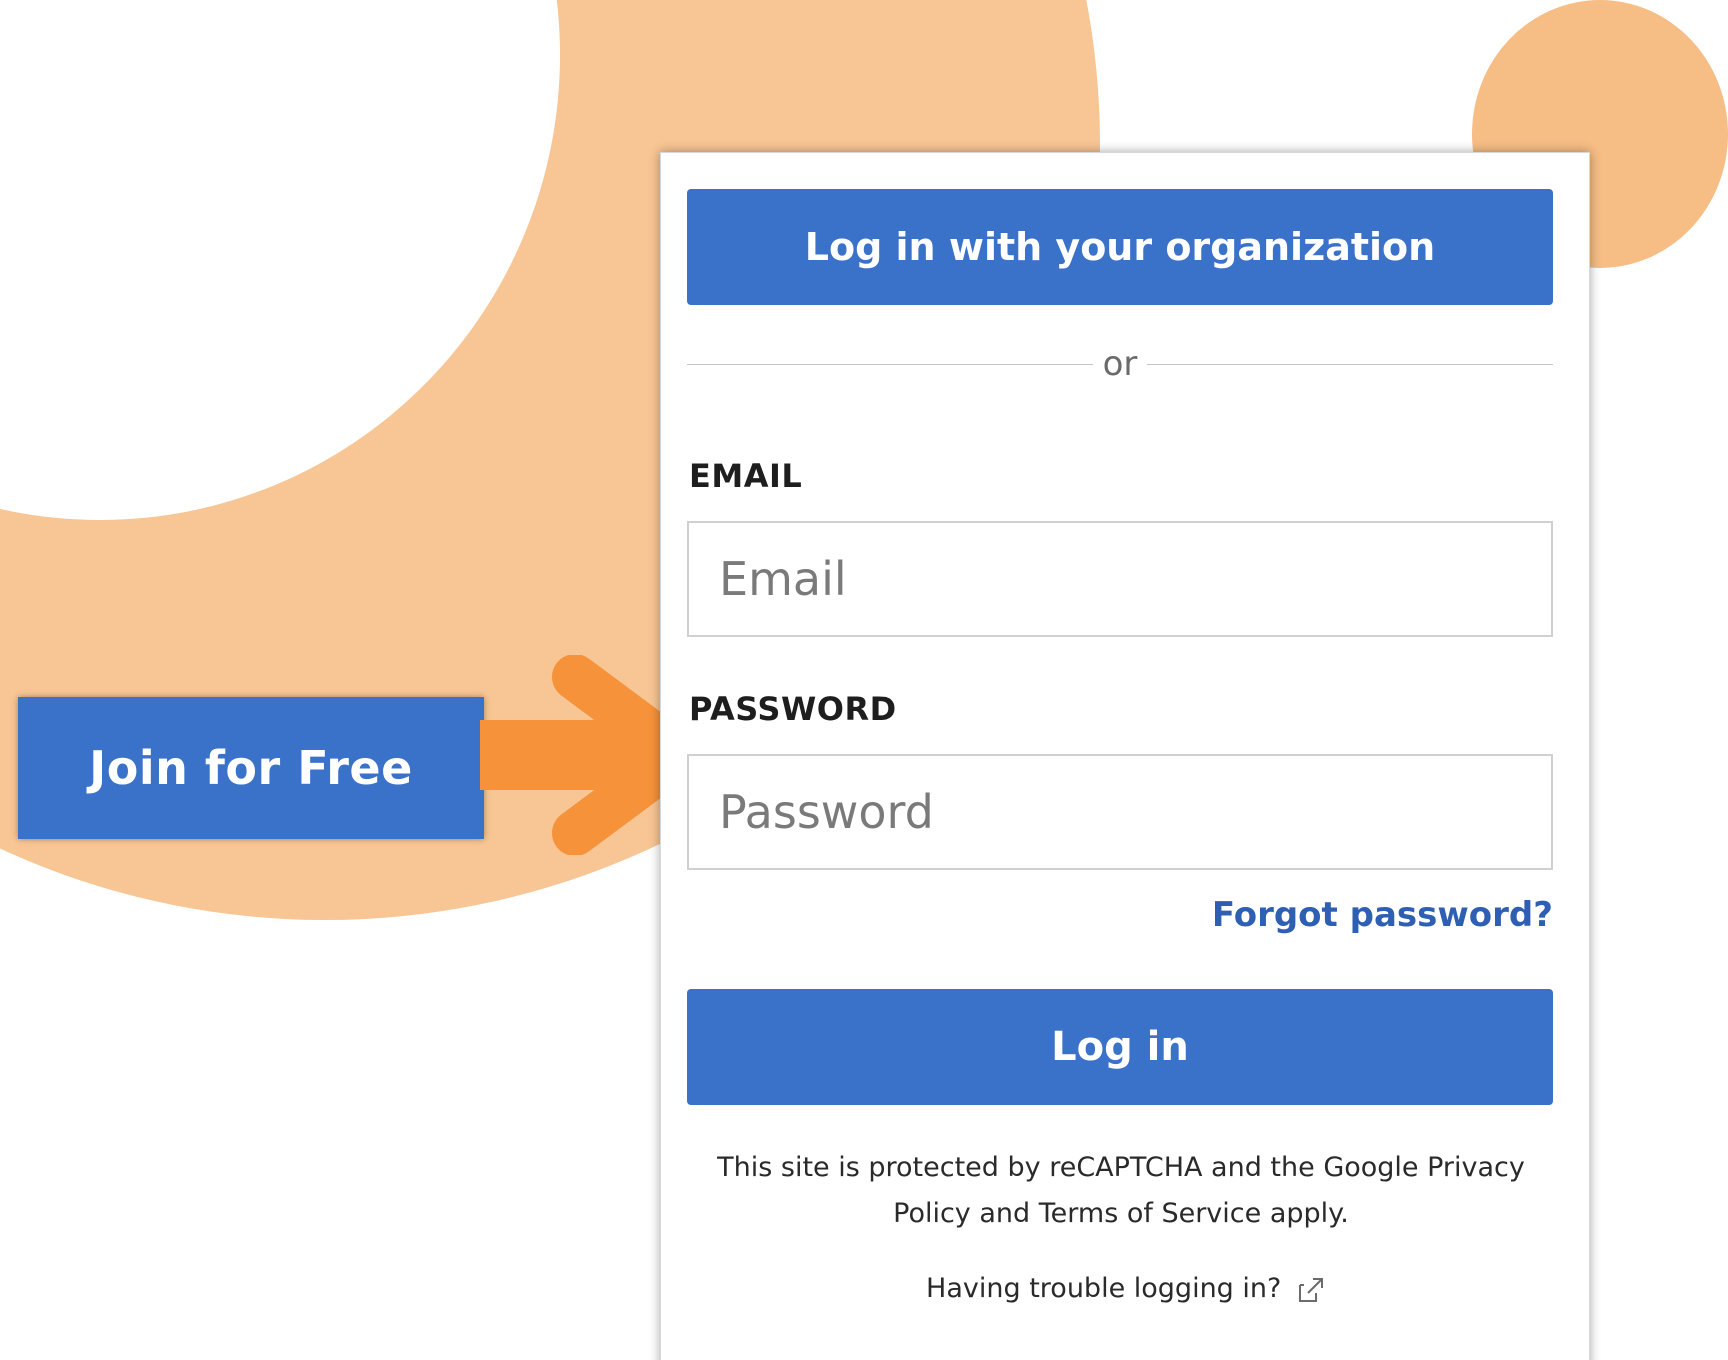 This screenshot has height=1360, width=1728. Describe the element at coordinates (793, 709) in the screenshot. I see `password-label: PASSWORD` at that location.